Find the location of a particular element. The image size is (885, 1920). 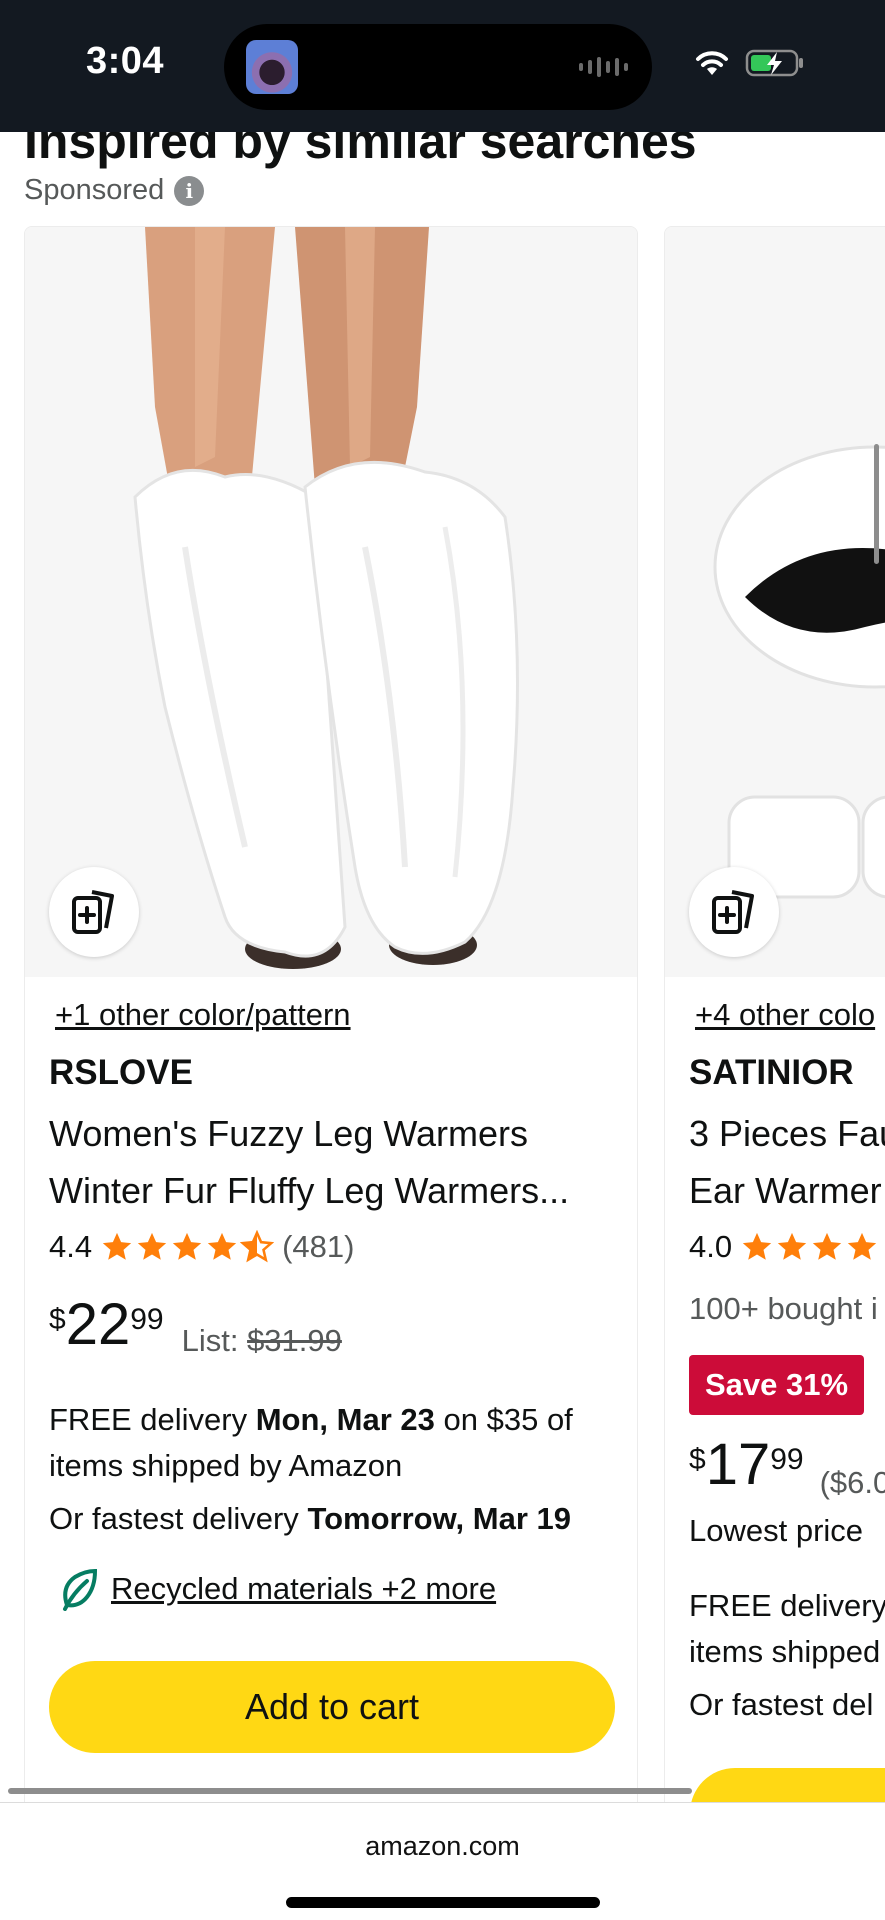

fastest-date: Tomorrow, Mar 19 is located at coordinates (439, 1518).